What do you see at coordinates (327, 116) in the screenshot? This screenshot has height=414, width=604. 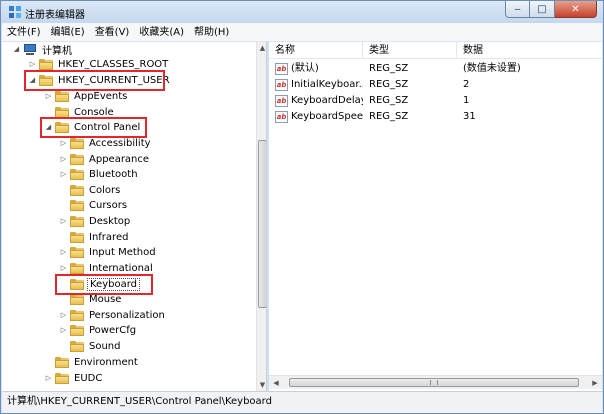 I see `value-name: KeyboardSpeed` at bounding box center [327, 116].